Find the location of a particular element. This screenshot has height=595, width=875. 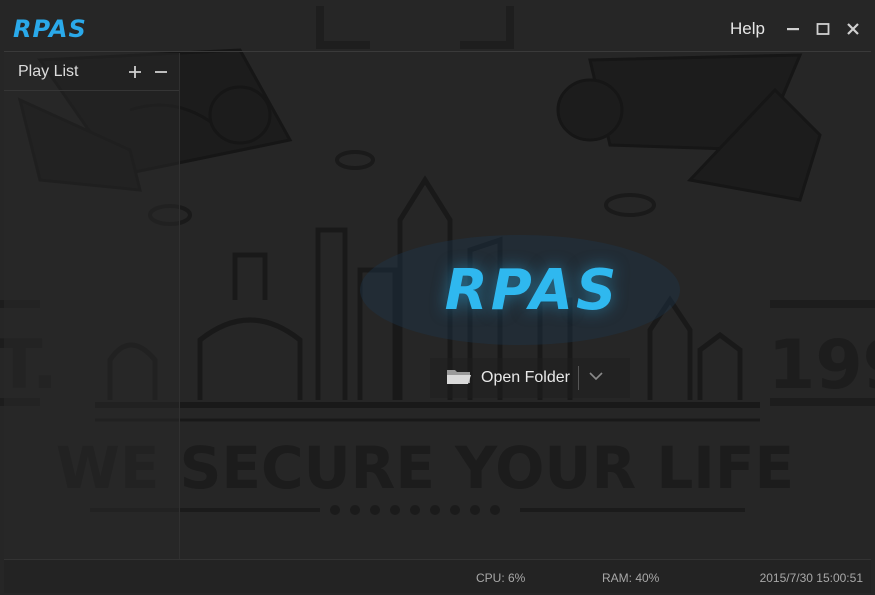

cpu-usage: CPU: 6% is located at coordinates (501, 578).